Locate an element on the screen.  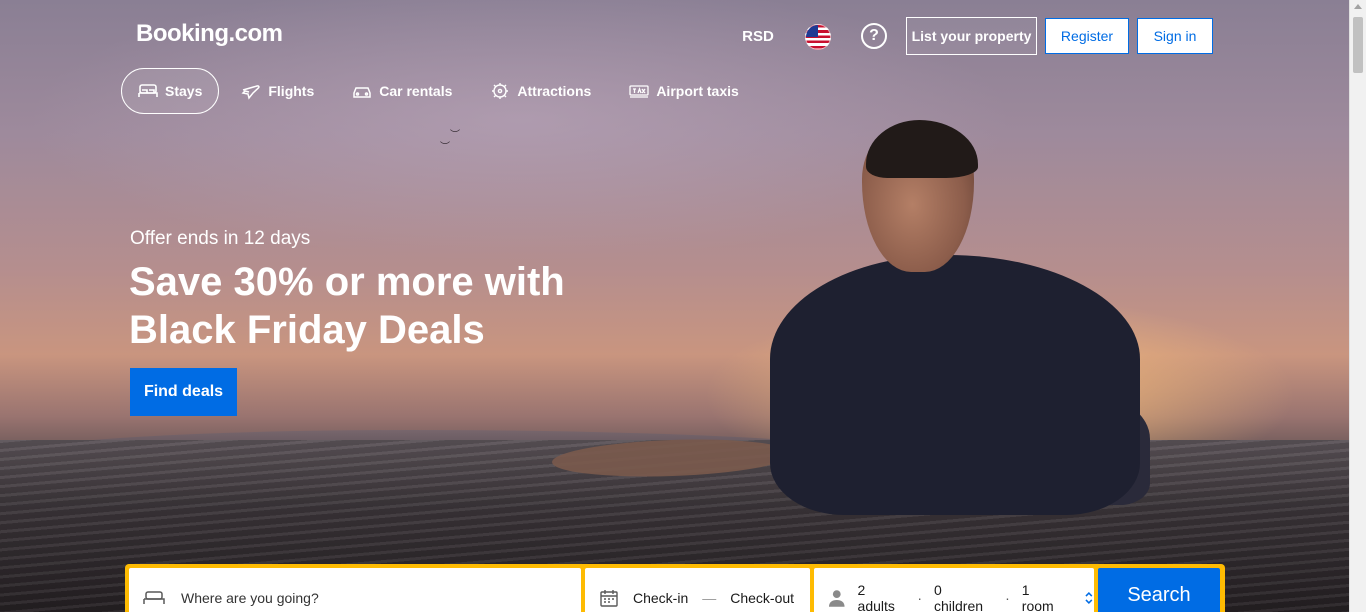
register-button: Register is located at coordinates (1087, 36).